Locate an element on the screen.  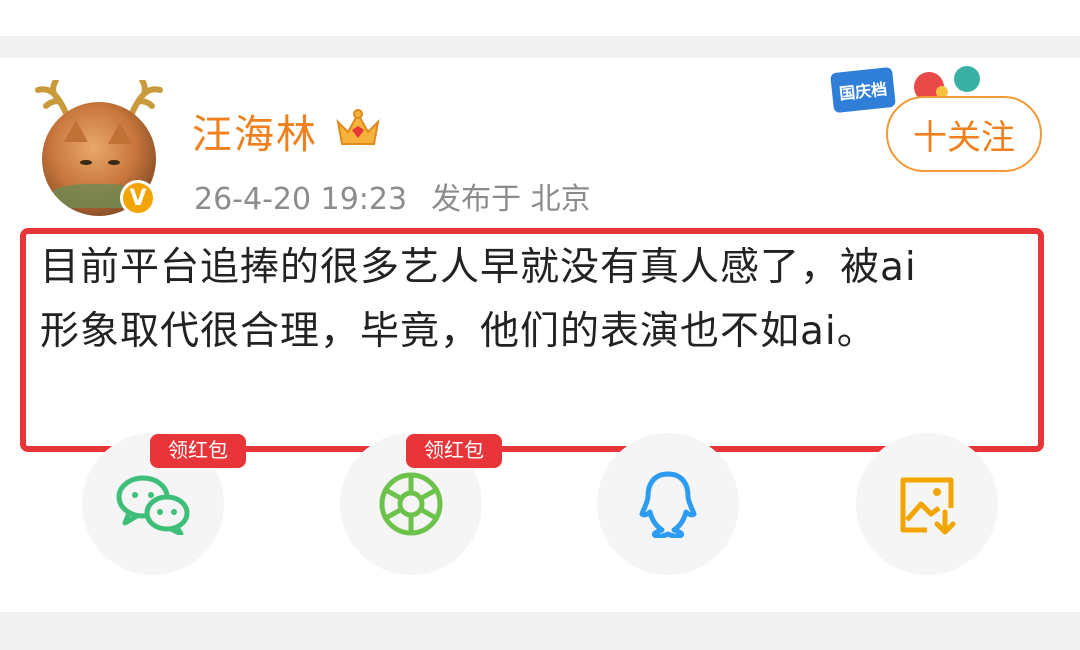
post-timestamp: 26-4-20 19:23 is located at coordinates (301, 199).